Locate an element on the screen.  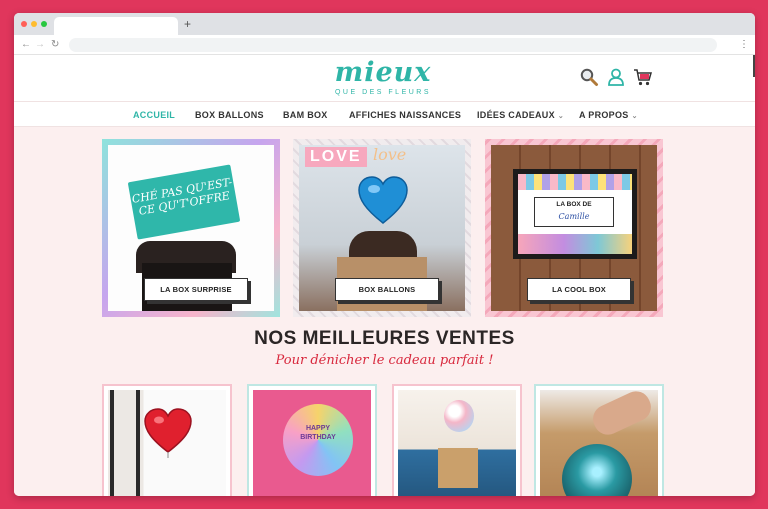
nav-item-affiches-naissances: AFFICHES NAISSANCES is located at coordinates (405, 115).